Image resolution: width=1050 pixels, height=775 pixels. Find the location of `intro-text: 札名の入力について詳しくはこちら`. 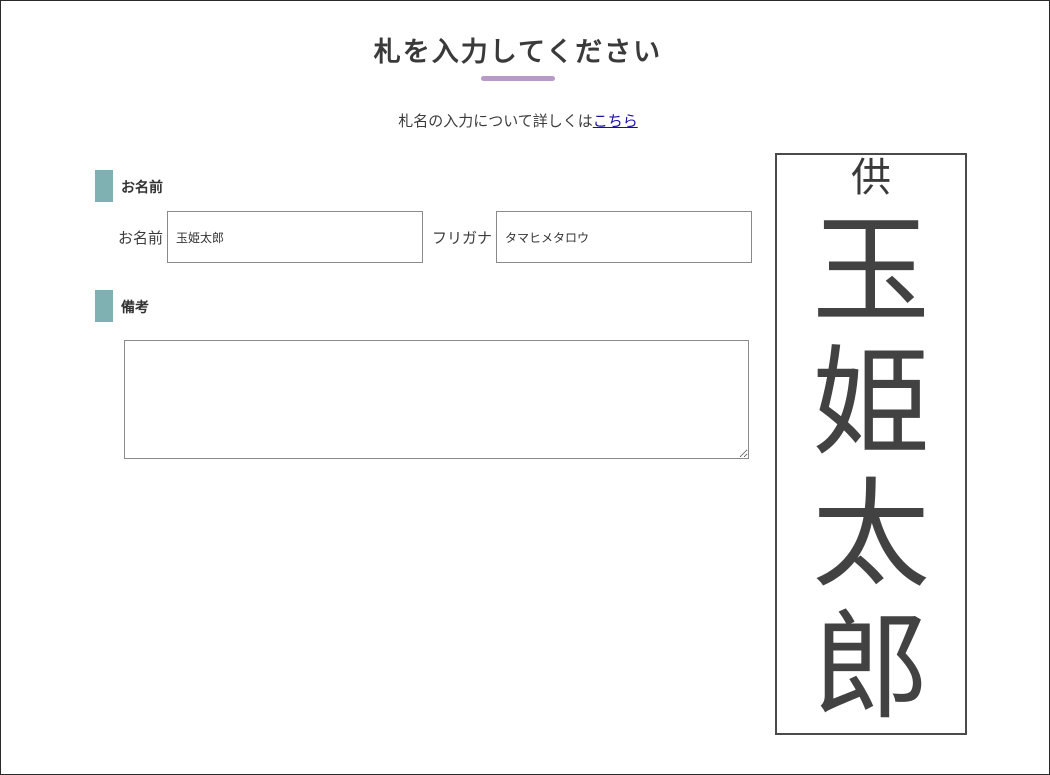

intro-text: 札名の入力について詳しくはこちら is located at coordinates (518, 120).